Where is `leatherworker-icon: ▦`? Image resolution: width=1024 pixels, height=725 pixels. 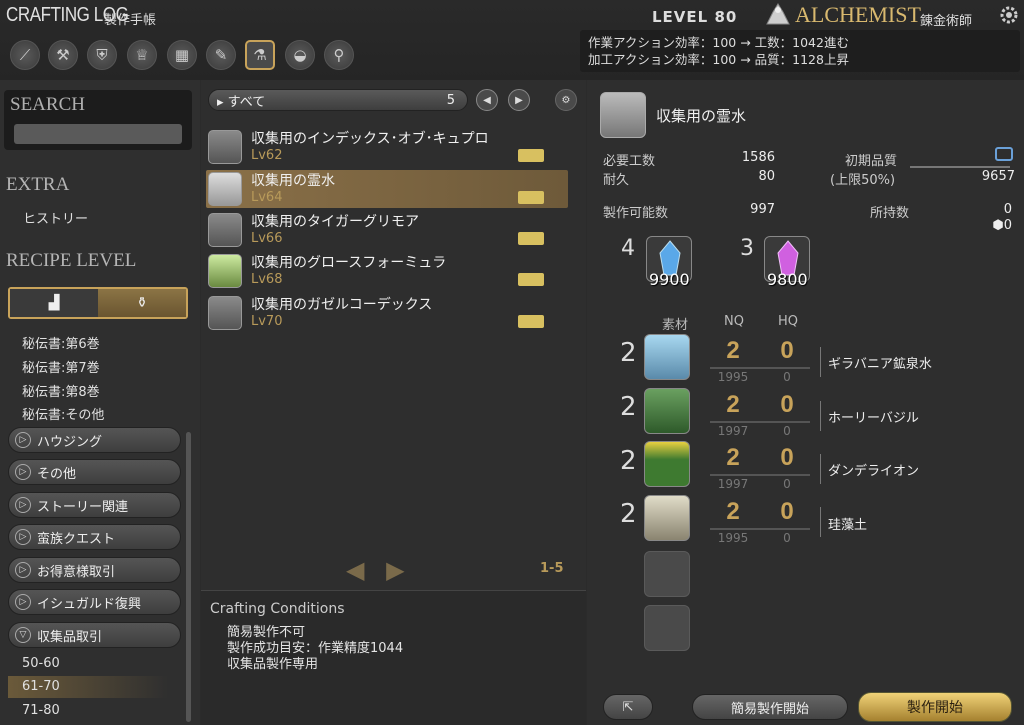 leatherworker-icon: ▦ is located at coordinates (182, 55).